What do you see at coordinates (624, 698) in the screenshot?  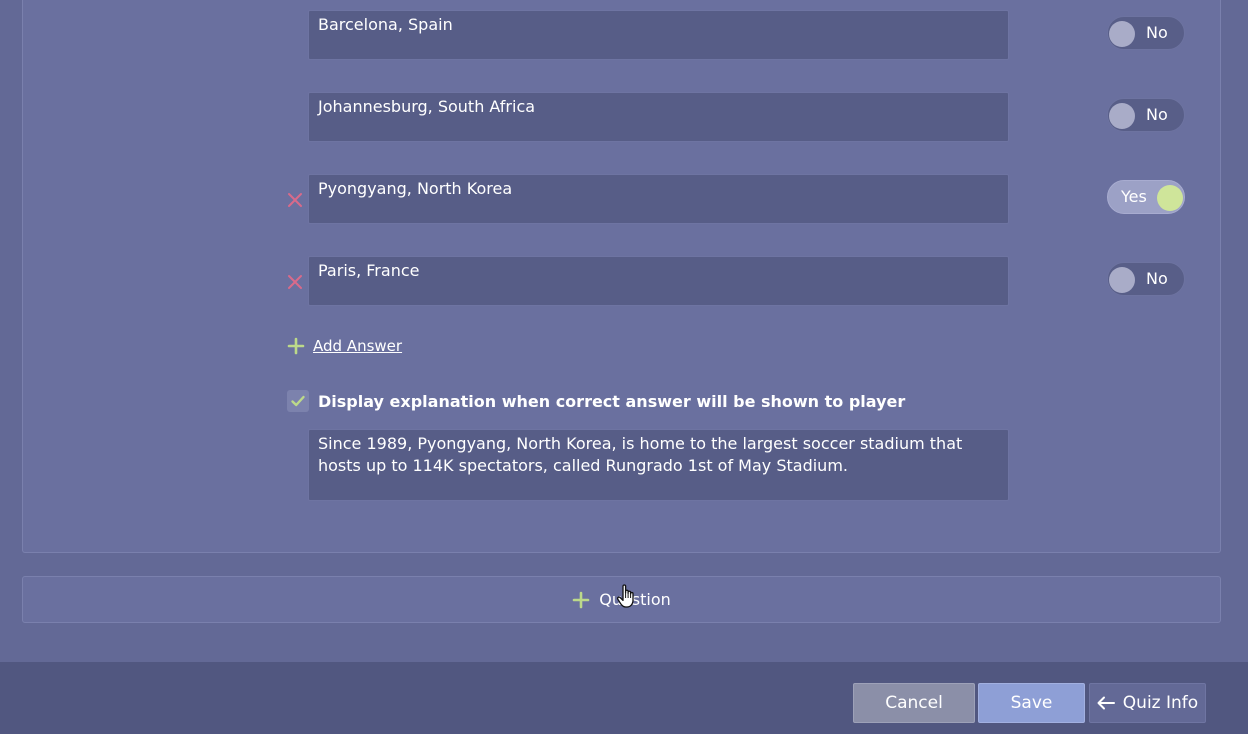 I see `footer-bar: Cancel Save Quiz Info` at bounding box center [624, 698].